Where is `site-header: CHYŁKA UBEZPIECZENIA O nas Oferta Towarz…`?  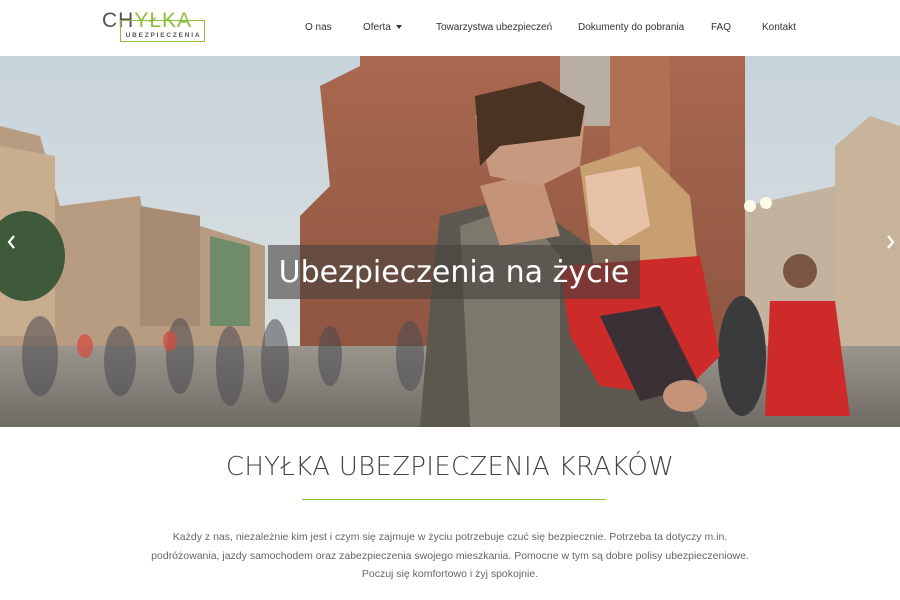
site-header: CHYŁKA UBEZPIECZENIA O nas Oferta Towarz… is located at coordinates (450, 28).